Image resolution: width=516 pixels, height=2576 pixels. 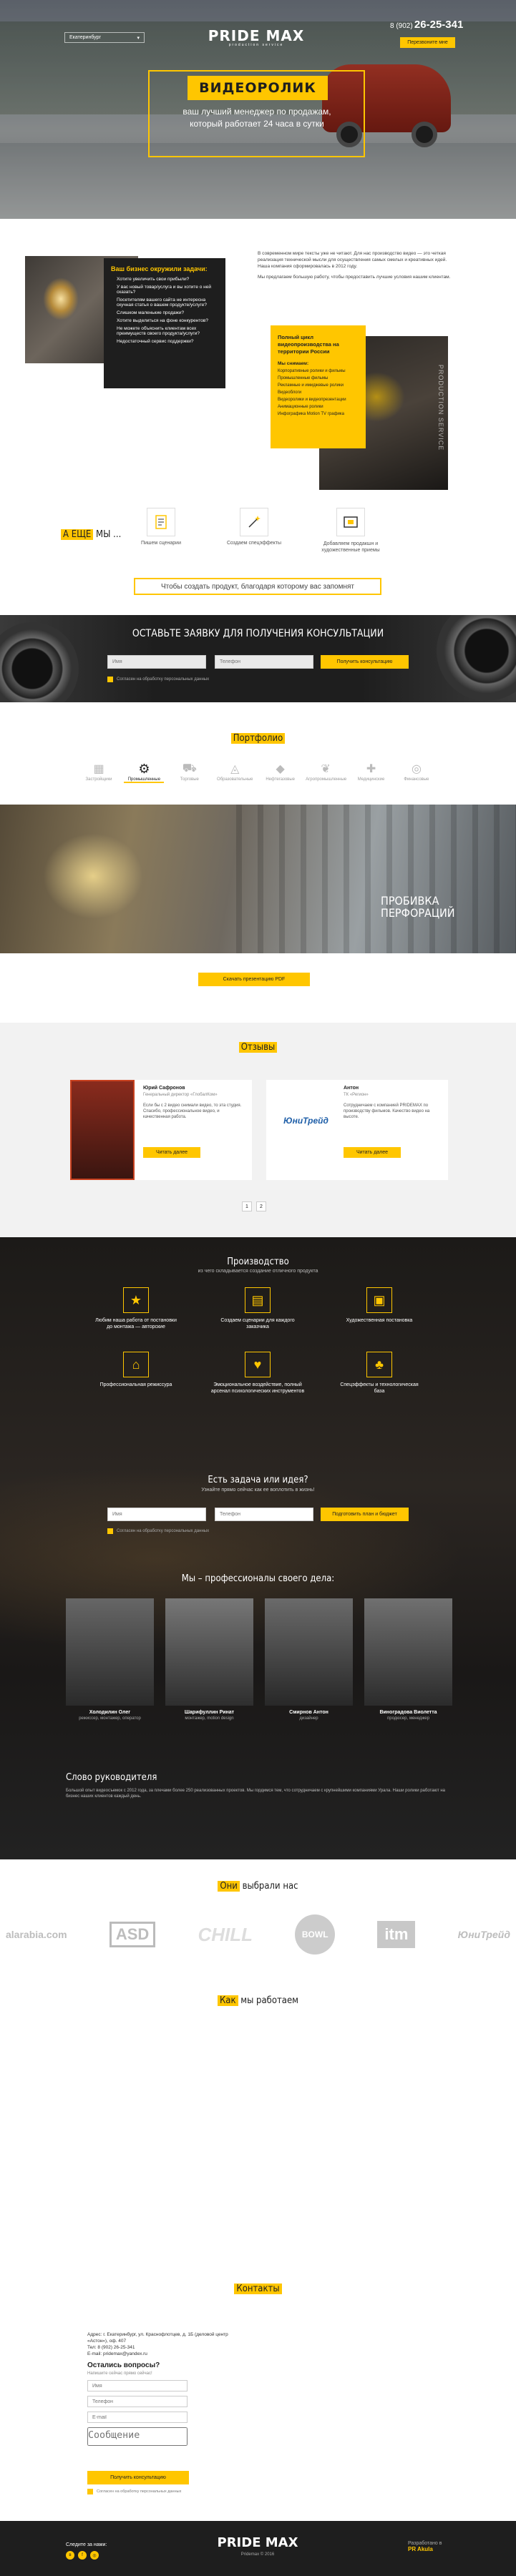 I want to click on contacts-title: Контакты, so click(x=258, y=2289).